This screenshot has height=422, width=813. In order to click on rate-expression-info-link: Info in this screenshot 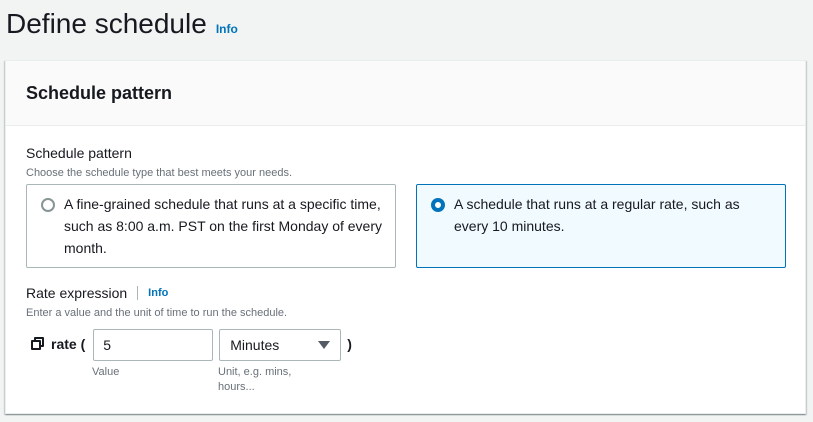, I will do `click(158, 293)`.